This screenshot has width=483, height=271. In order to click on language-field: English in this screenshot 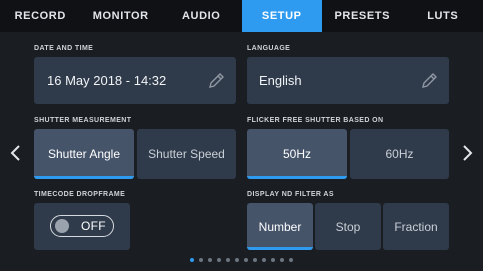, I will do `click(348, 80)`.